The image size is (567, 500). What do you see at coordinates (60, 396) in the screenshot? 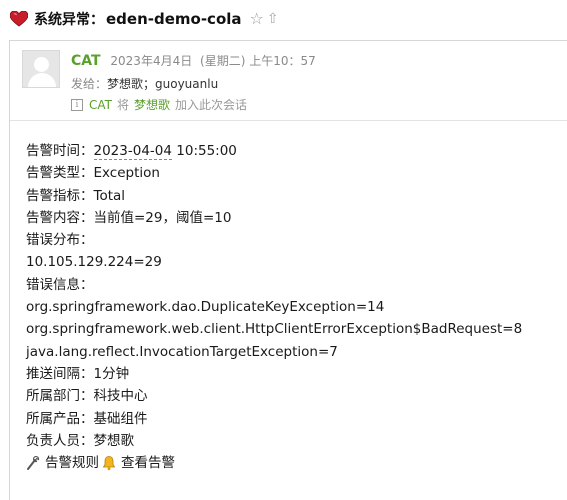
I see `department-label: 所属部门：` at bounding box center [60, 396].